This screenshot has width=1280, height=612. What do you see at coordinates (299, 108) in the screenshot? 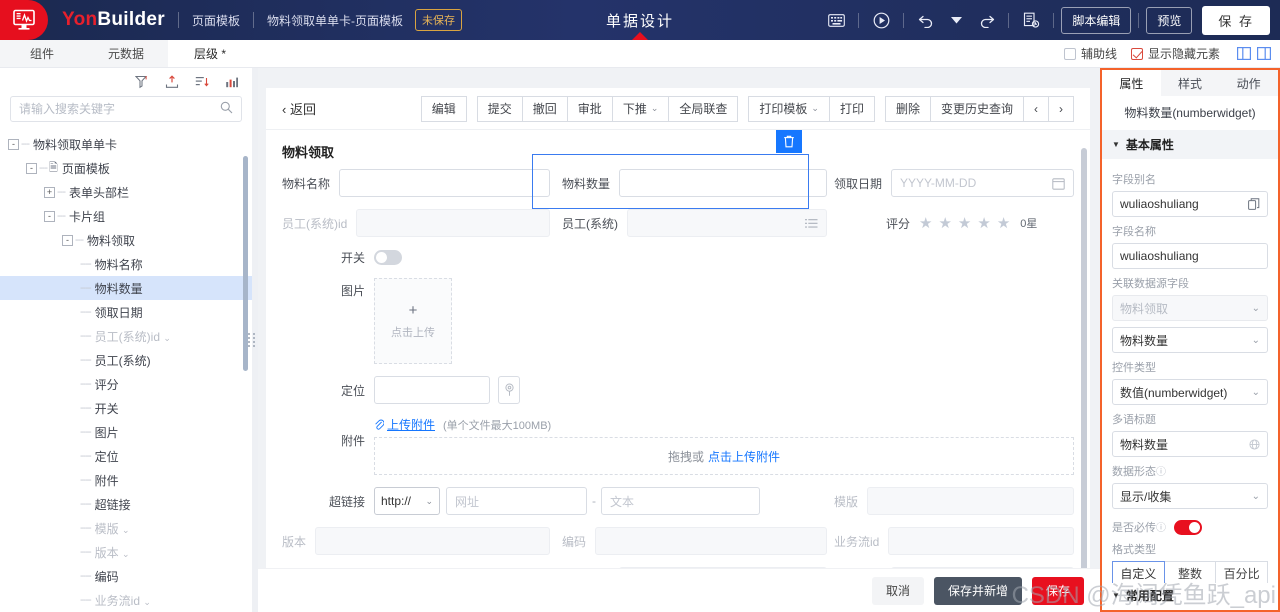
I see `back-link: ‹ 返回` at bounding box center [299, 108].